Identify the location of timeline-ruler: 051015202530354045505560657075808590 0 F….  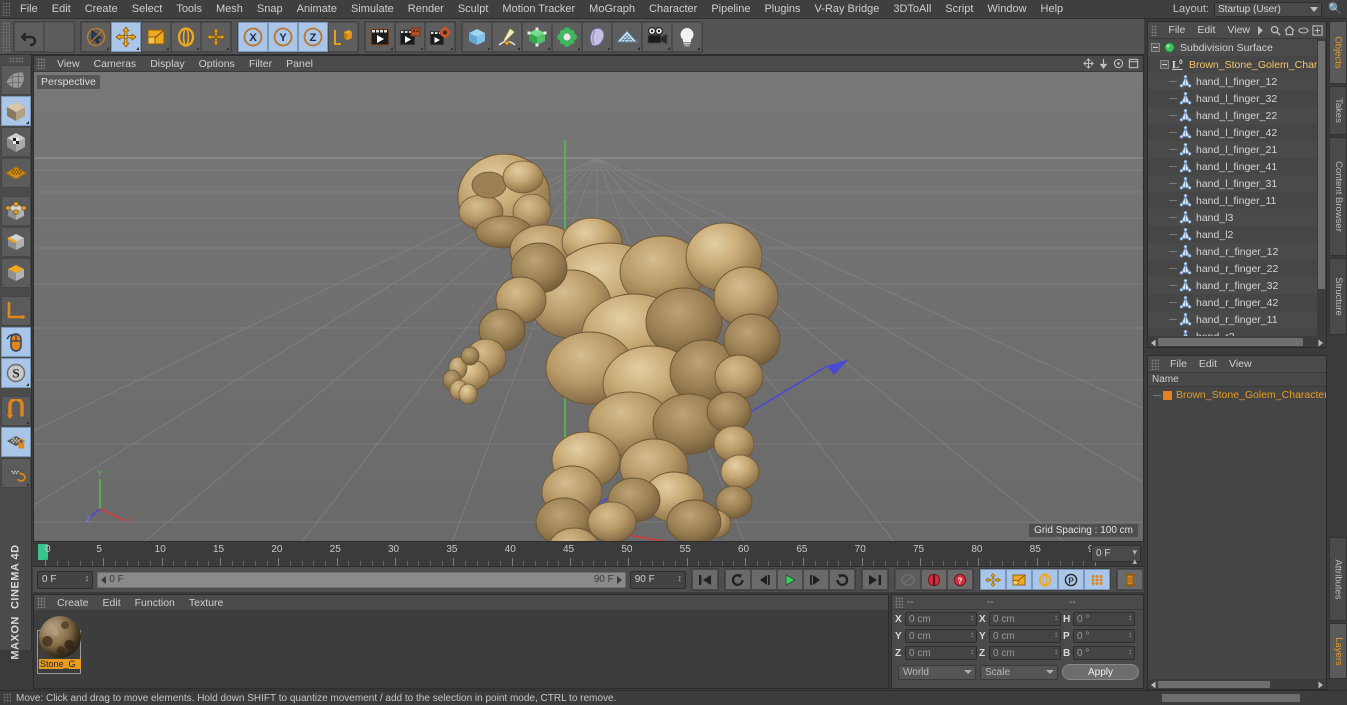
(588, 555).